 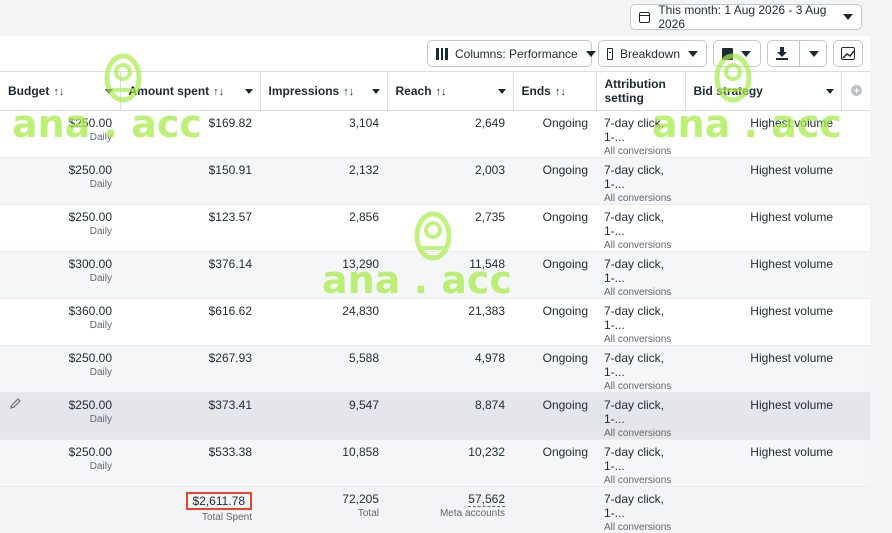 What do you see at coordinates (763, 91) in the screenshot?
I see `col-bid-strategy: Bid strategy` at bounding box center [763, 91].